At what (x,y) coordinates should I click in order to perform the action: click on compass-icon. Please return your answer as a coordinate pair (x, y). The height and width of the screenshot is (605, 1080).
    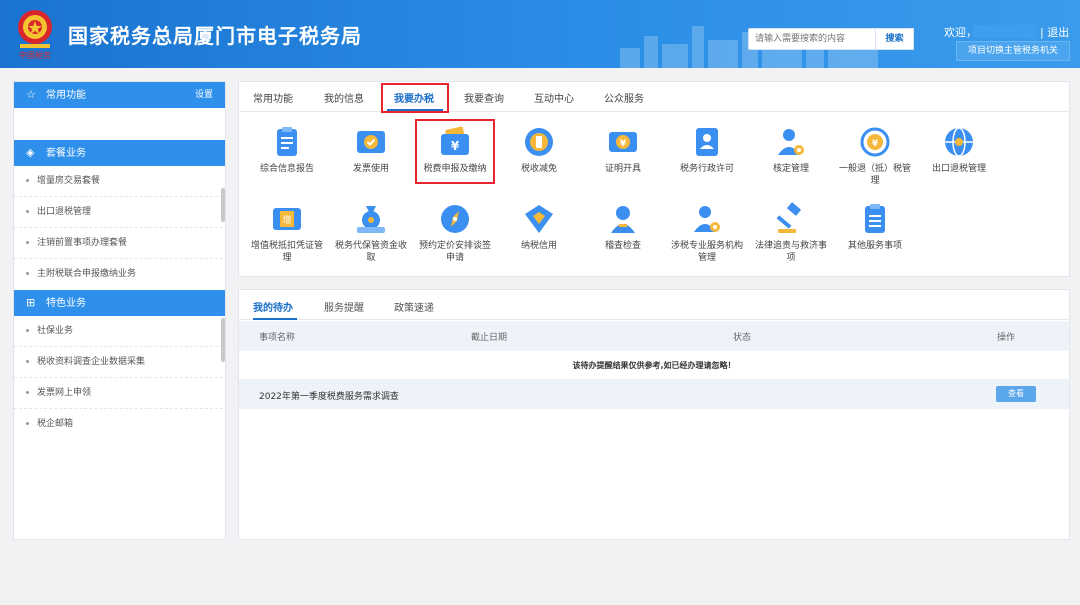
    Looking at the image, I should click on (455, 219).